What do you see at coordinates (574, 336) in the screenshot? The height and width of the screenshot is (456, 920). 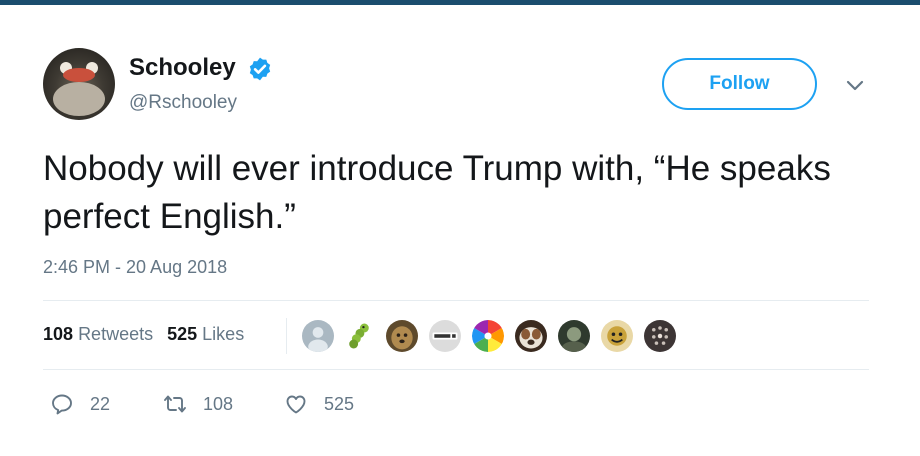 I see `photo-avatar` at bounding box center [574, 336].